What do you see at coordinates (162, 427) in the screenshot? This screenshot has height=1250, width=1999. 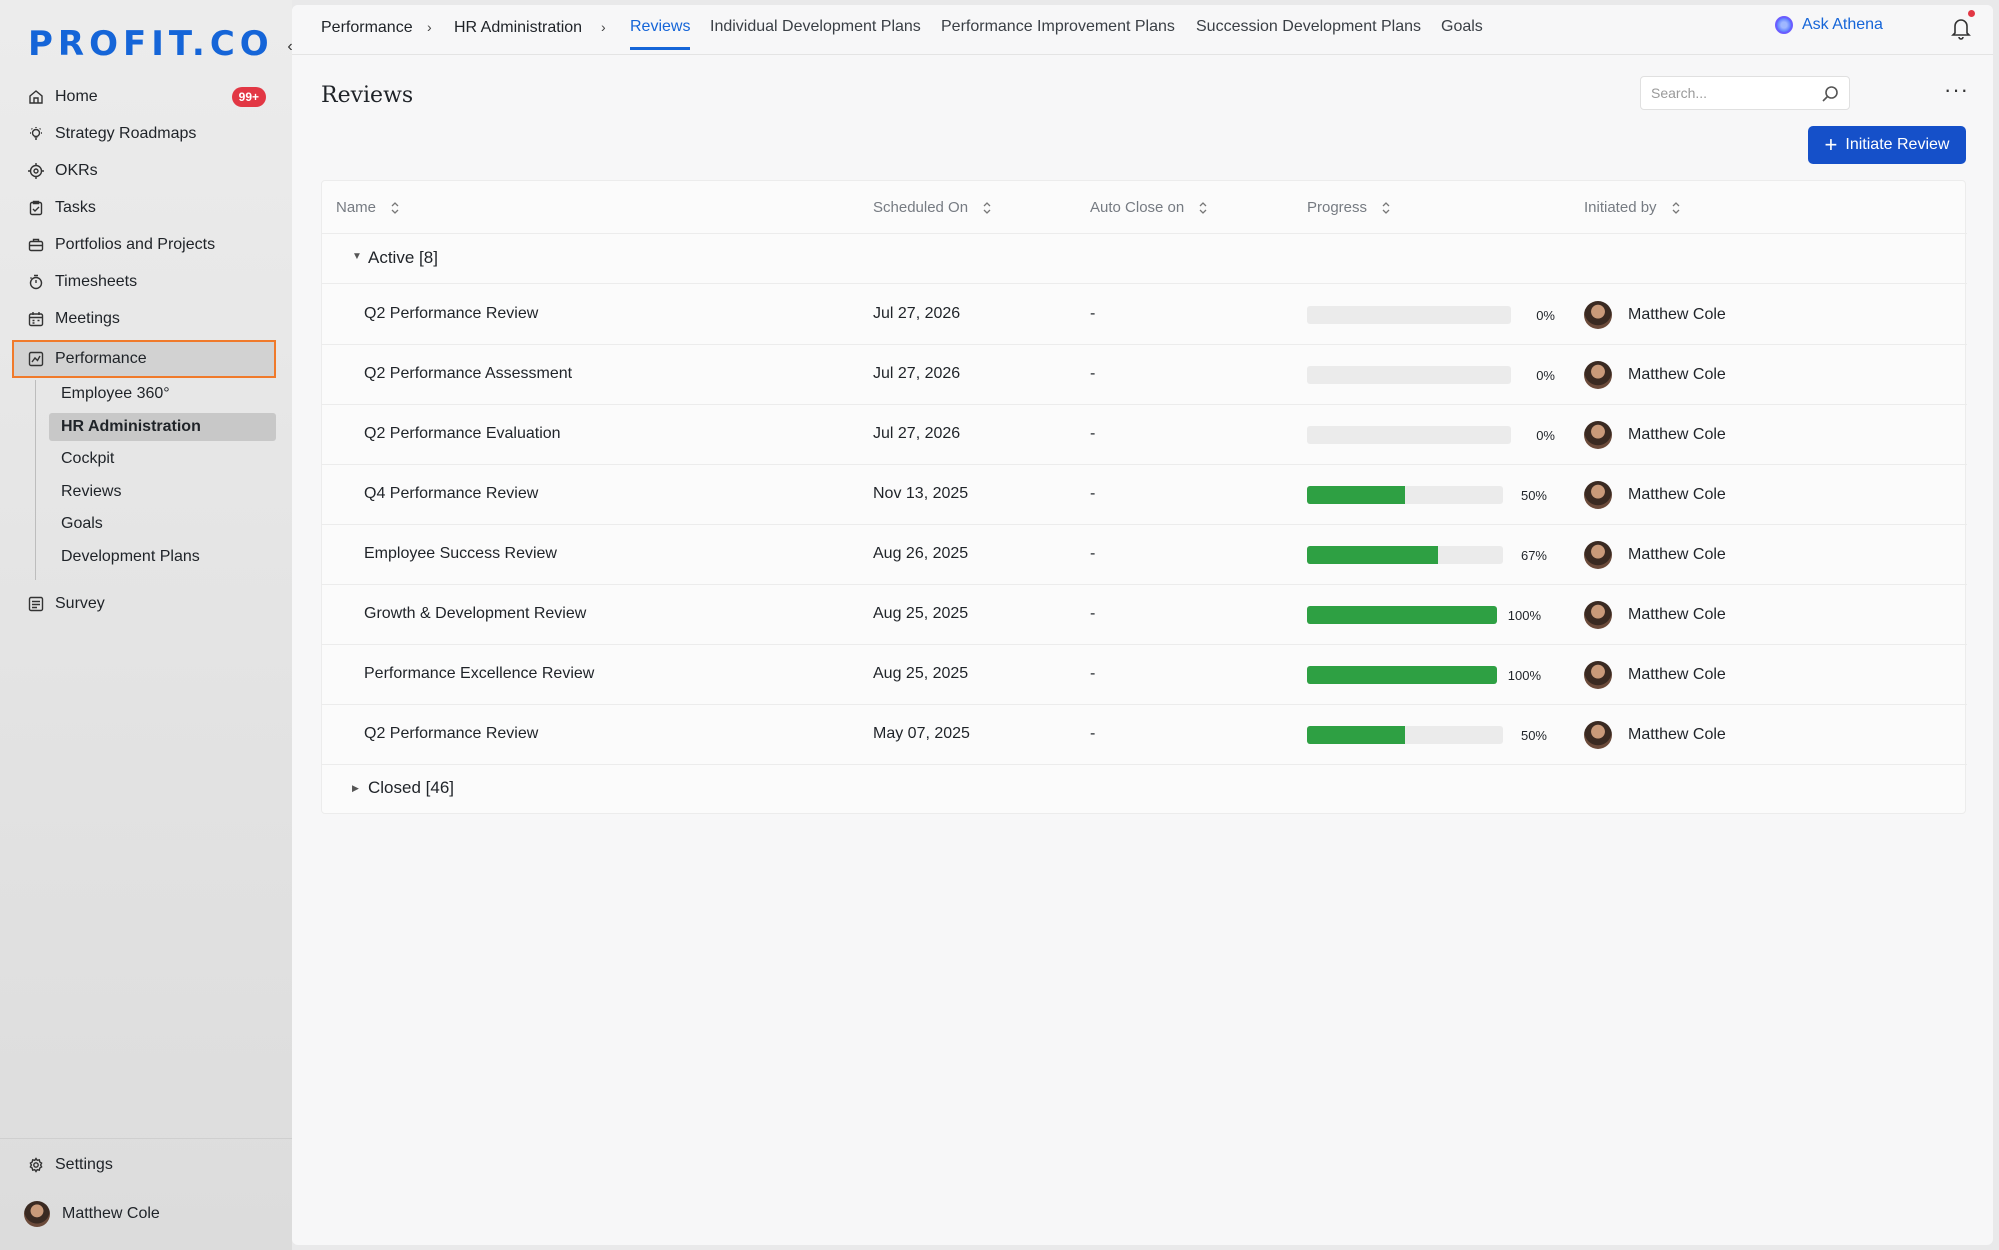 I see `subnav-item-hr-administration: HR Administration` at bounding box center [162, 427].